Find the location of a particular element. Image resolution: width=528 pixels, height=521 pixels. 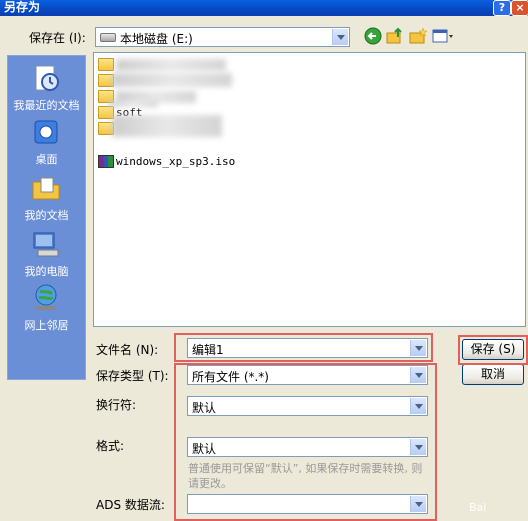

highlight-filename is located at coordinates (303, 347).